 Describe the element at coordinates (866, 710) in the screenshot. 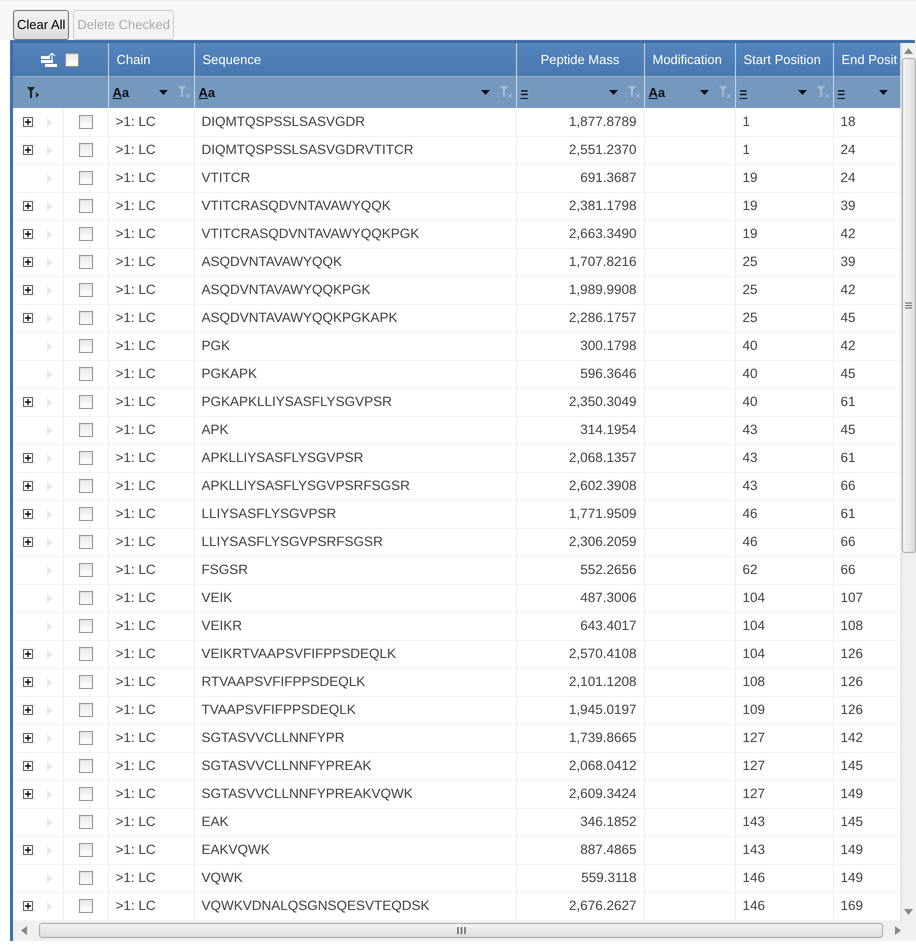

I see `table-cell: 126` at that location.